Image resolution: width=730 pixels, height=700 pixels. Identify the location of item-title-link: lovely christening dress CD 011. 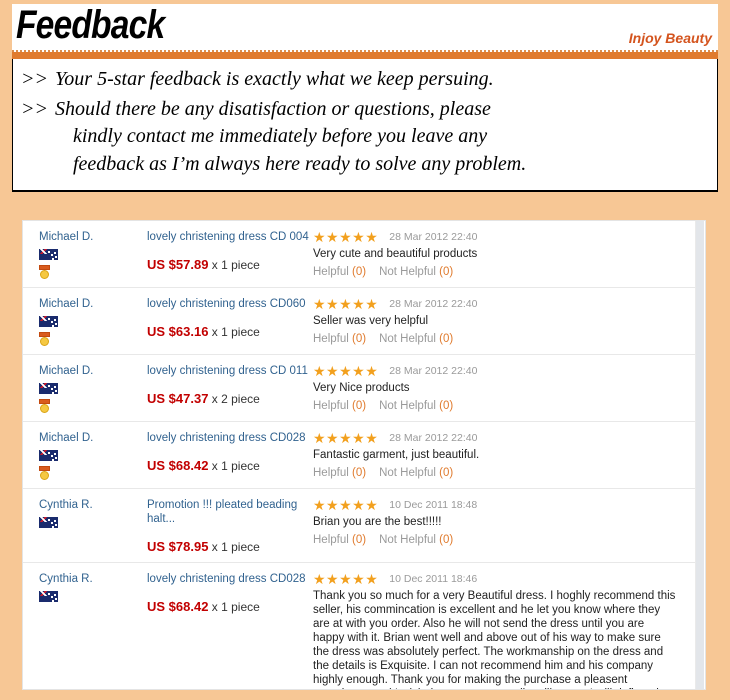
(230, 371).